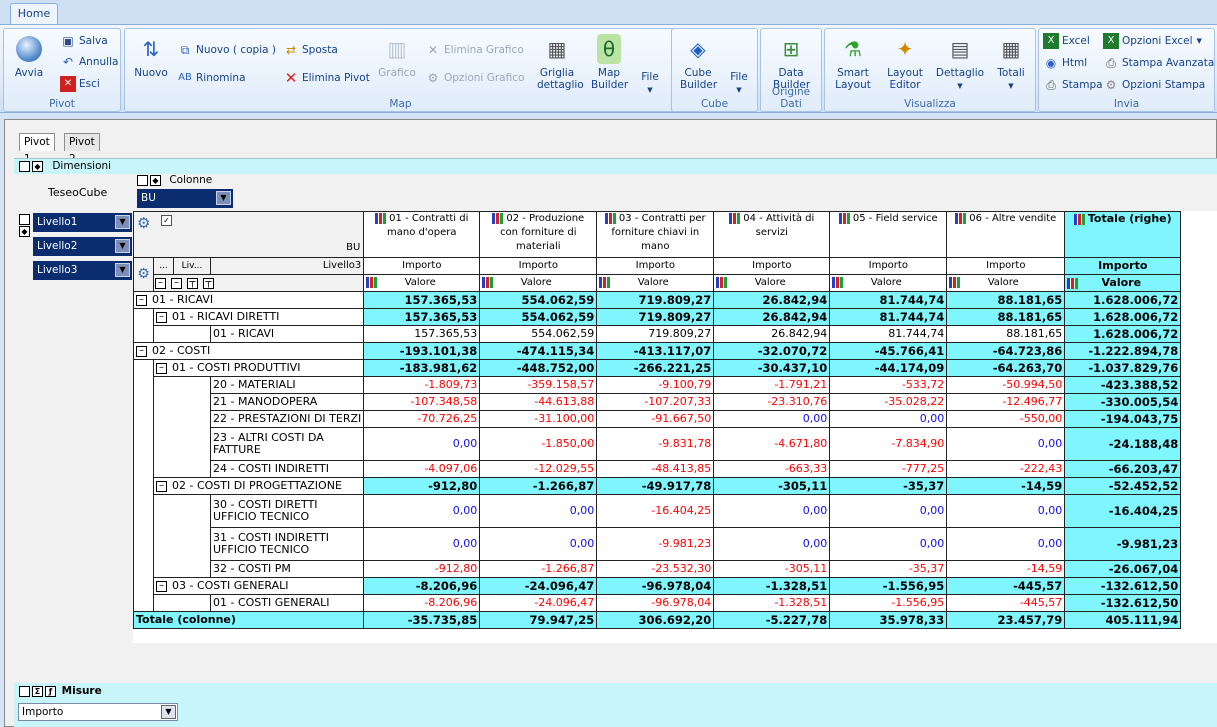  Describe the element at coordinates (80, 84) in the screenshot. I see `esci-button: ✕ Esci` at that location.